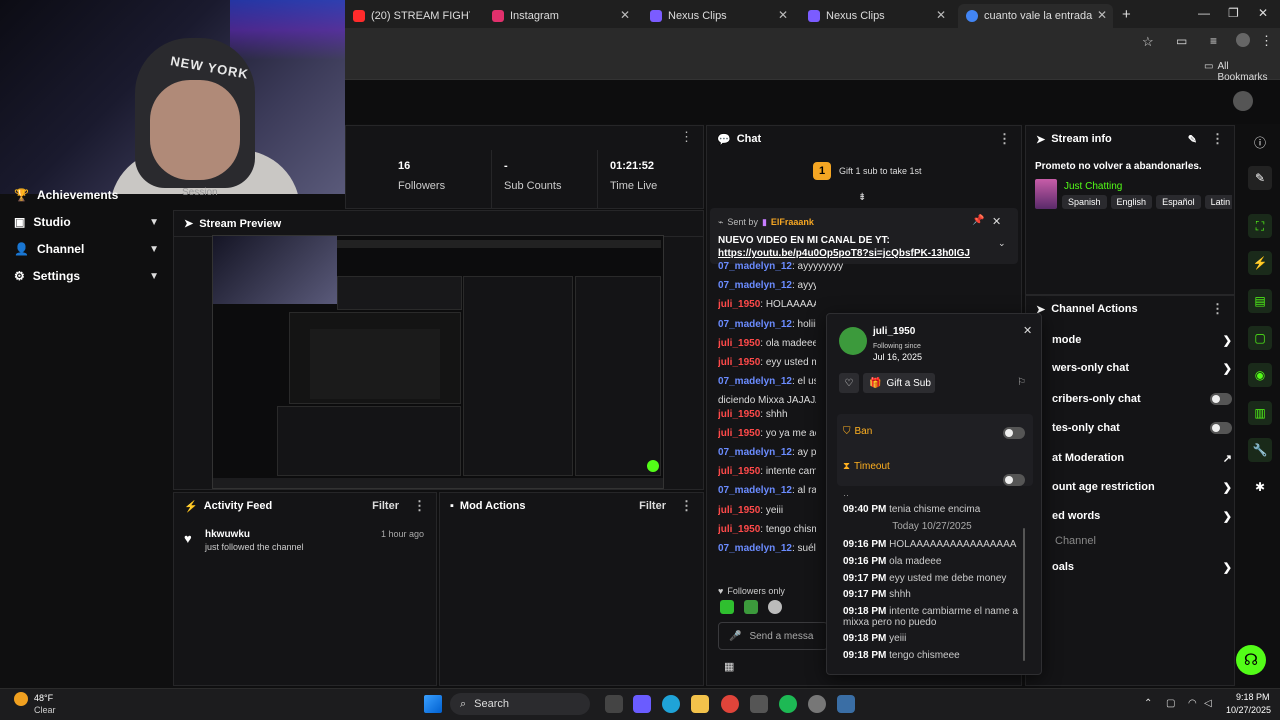  I want to click on channel-action-item: ount age restriction ❯, so click(1142, 487).